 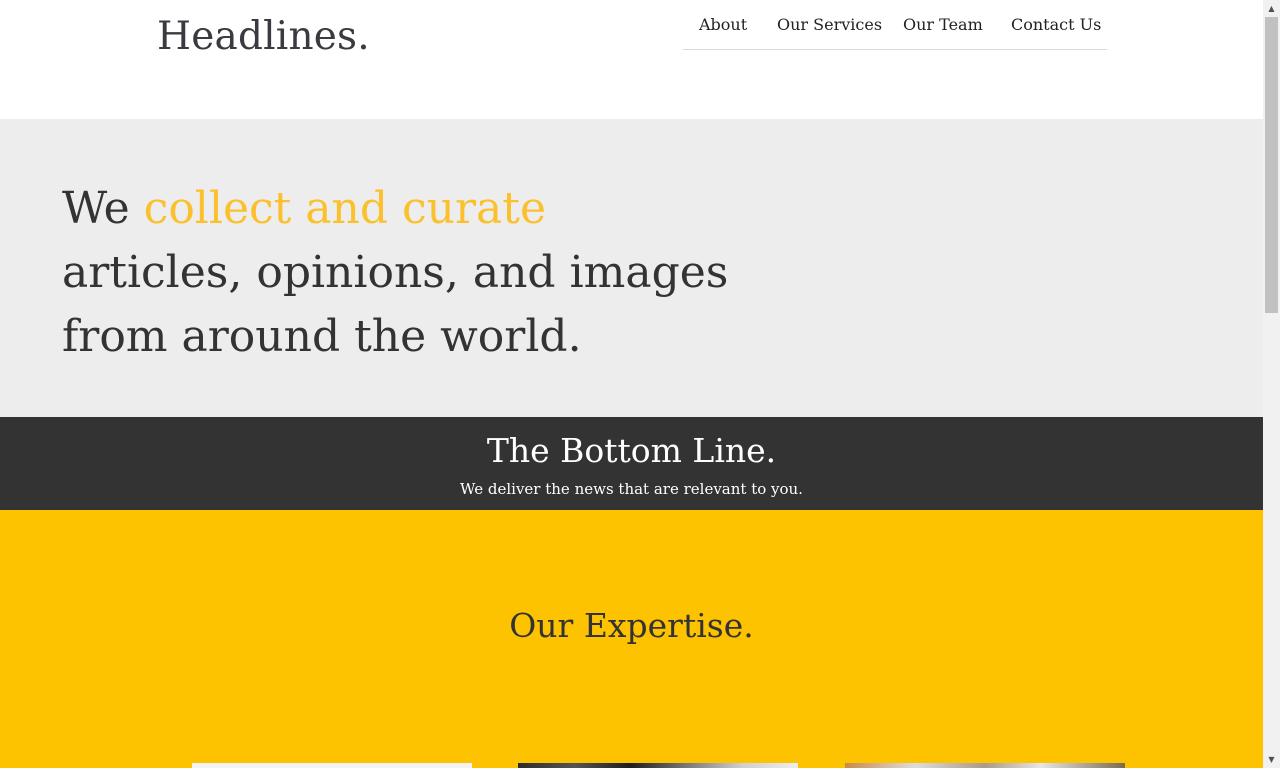 What do you see at coordinates (723, 24) in the screenshot?
I see `nav-about: About` at bounding box center [723, 24].